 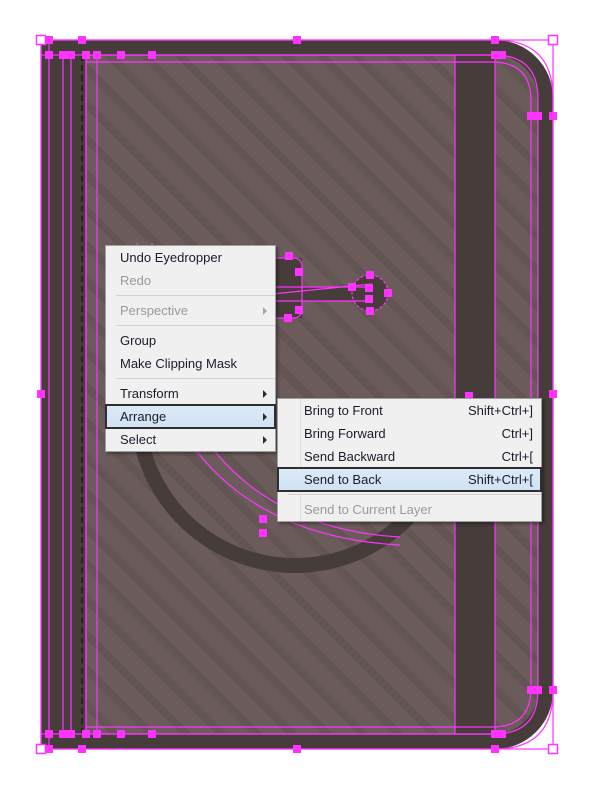 What do you see at coordinates (190, 310) in the screenshot?
I see `menu-item-perspective: Perspective` at bounding box center [190, 310].